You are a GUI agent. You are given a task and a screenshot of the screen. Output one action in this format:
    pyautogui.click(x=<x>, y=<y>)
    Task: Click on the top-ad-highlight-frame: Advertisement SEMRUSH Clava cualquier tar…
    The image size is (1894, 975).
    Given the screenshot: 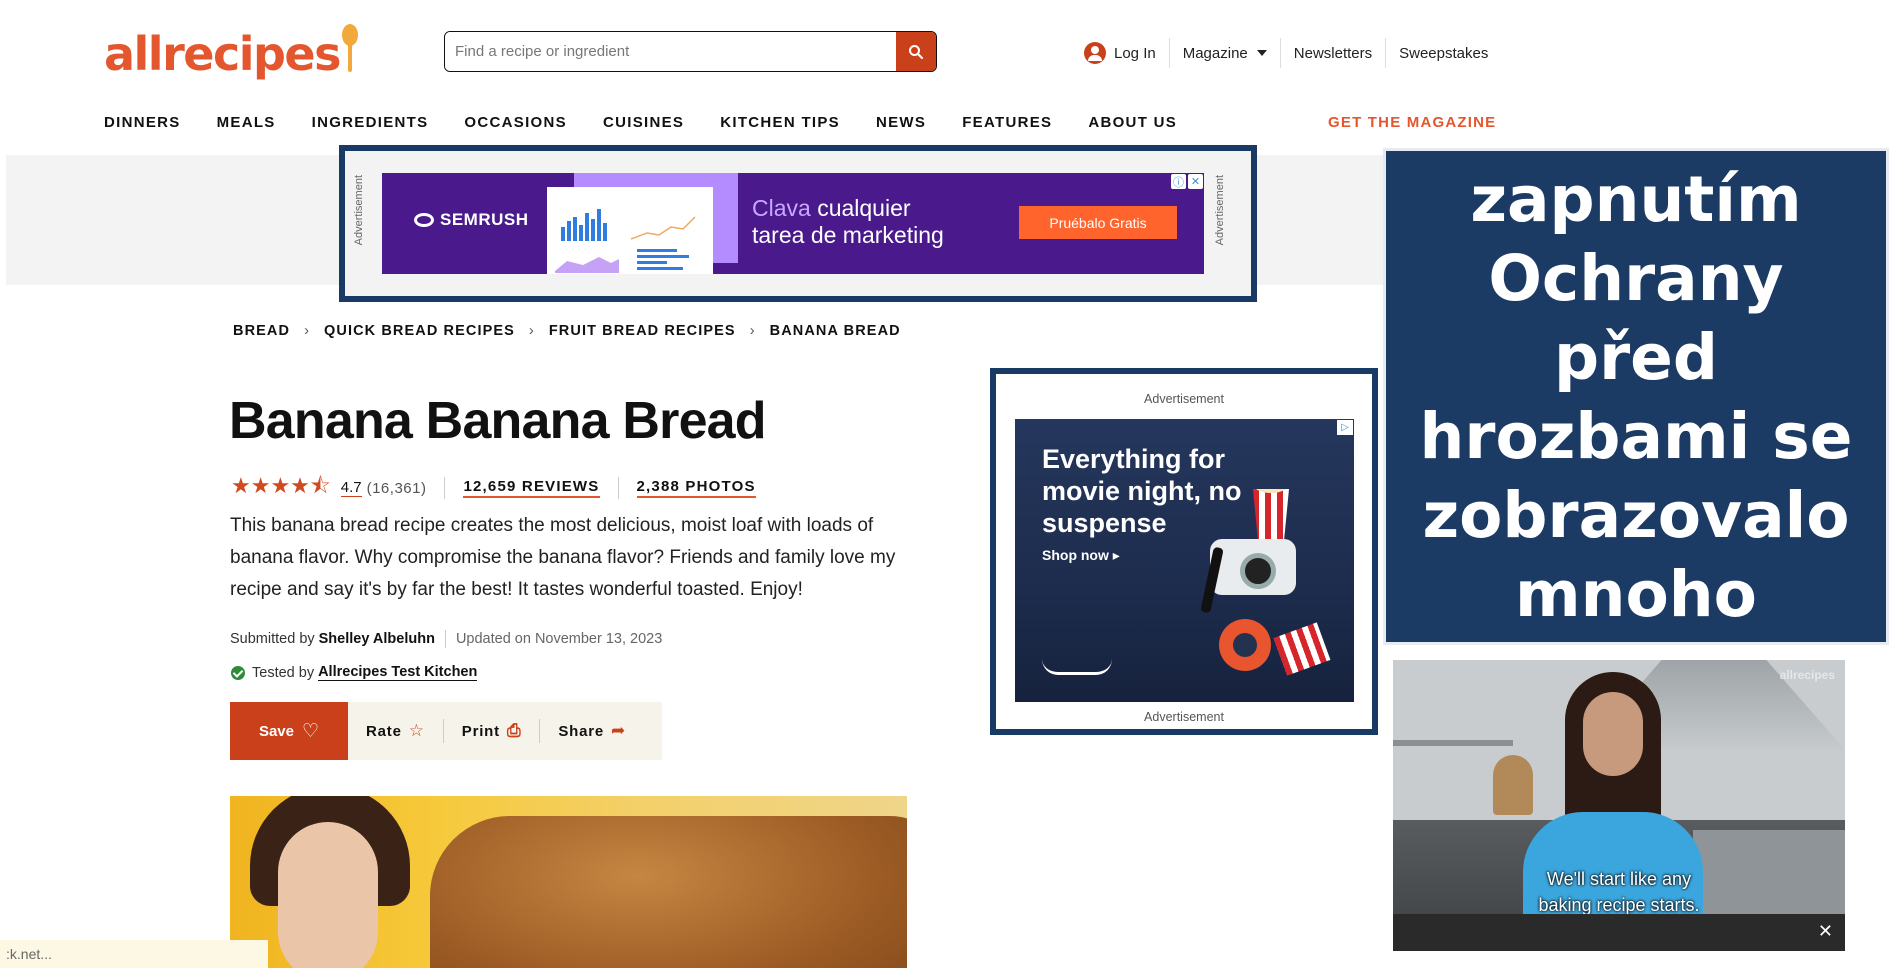 What is the action you would take?
    pyautogui.click(x=798, y=223)
    